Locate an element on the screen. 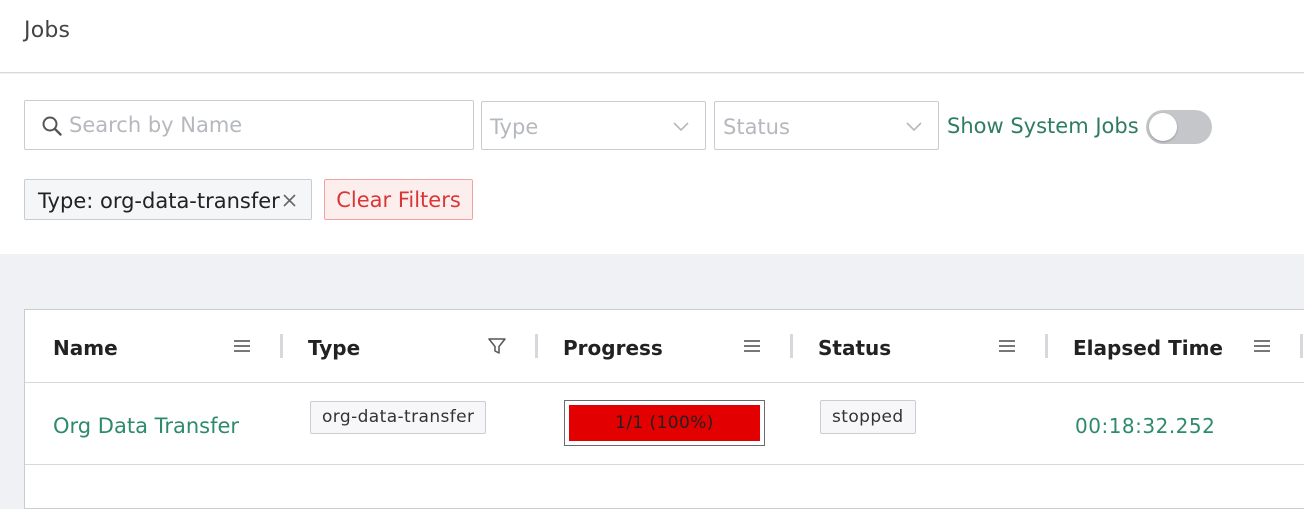 The width and height of the screenshot is (1304, 509). column-header-status: Status is located at coordinates (917, 346).